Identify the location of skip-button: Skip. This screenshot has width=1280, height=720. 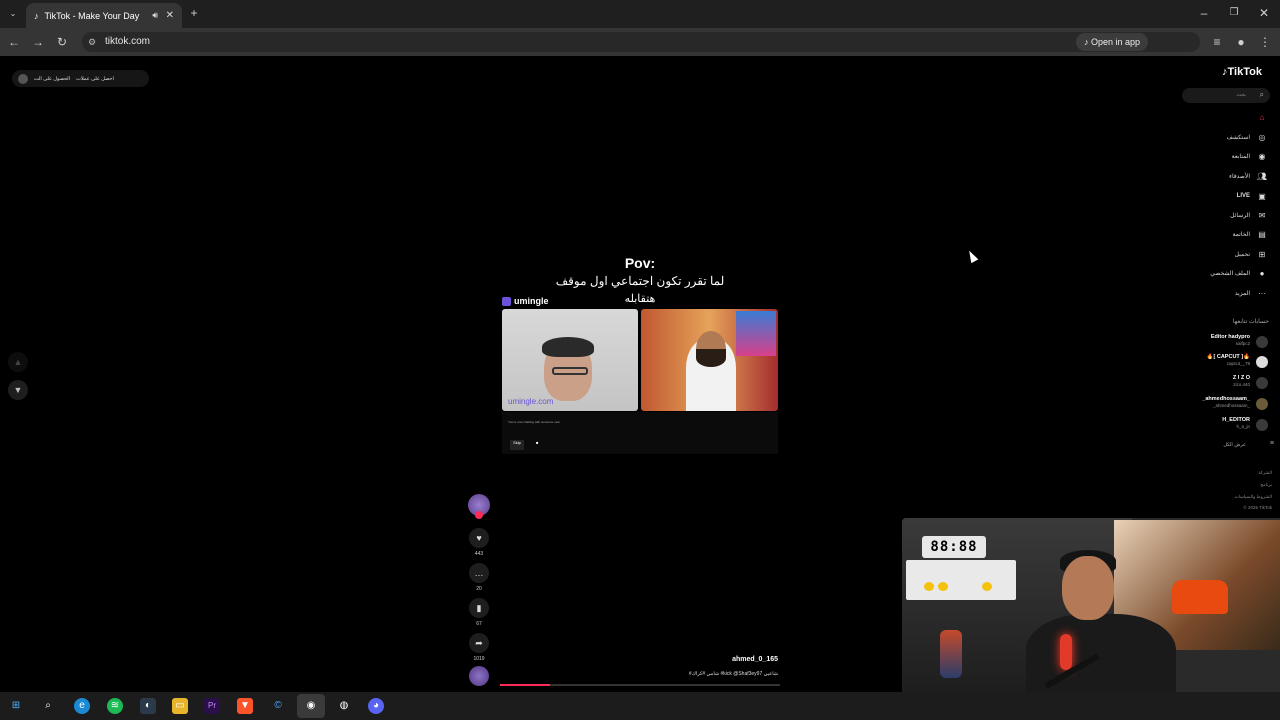
(517, 445).